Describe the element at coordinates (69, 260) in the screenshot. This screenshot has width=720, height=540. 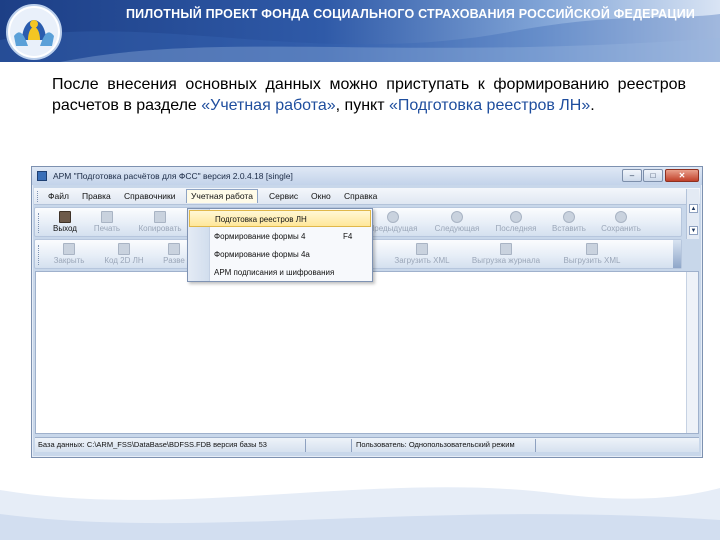
I see `close-doc-label: Закрыть` at that location.